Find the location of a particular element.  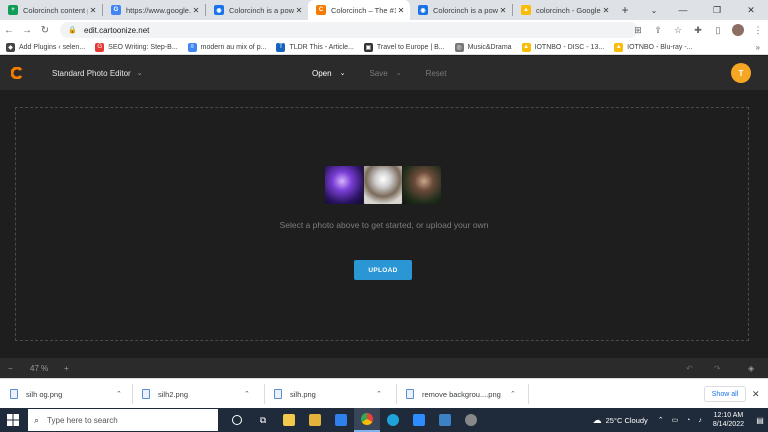

taskbar-search: ⌕ Type here to search is located at coordinates (123, 420).